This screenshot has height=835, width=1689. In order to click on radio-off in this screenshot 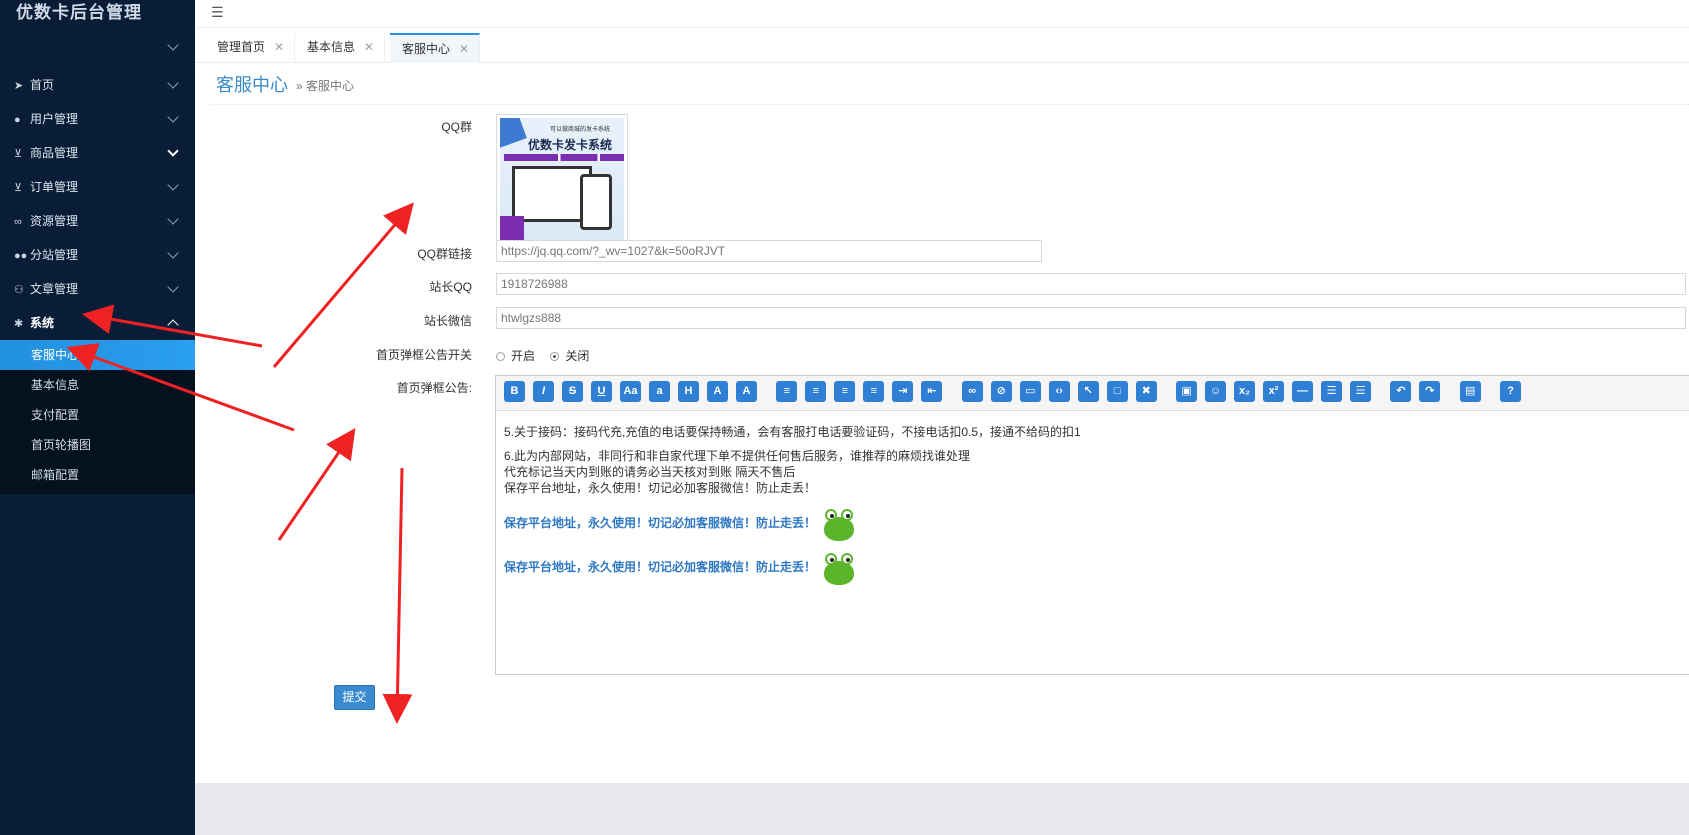, I will do `click(555, 356)`.